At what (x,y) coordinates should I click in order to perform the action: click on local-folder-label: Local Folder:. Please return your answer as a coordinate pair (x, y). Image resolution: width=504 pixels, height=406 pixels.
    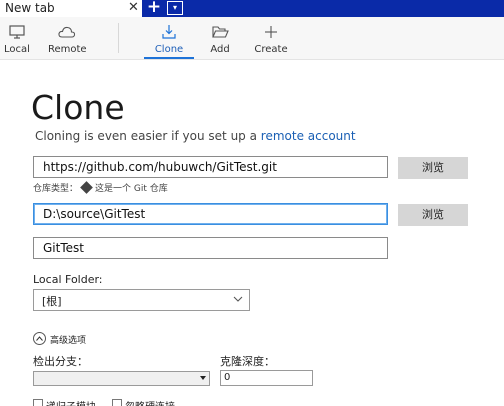
    Looking at the image, I should click on (68, 279).